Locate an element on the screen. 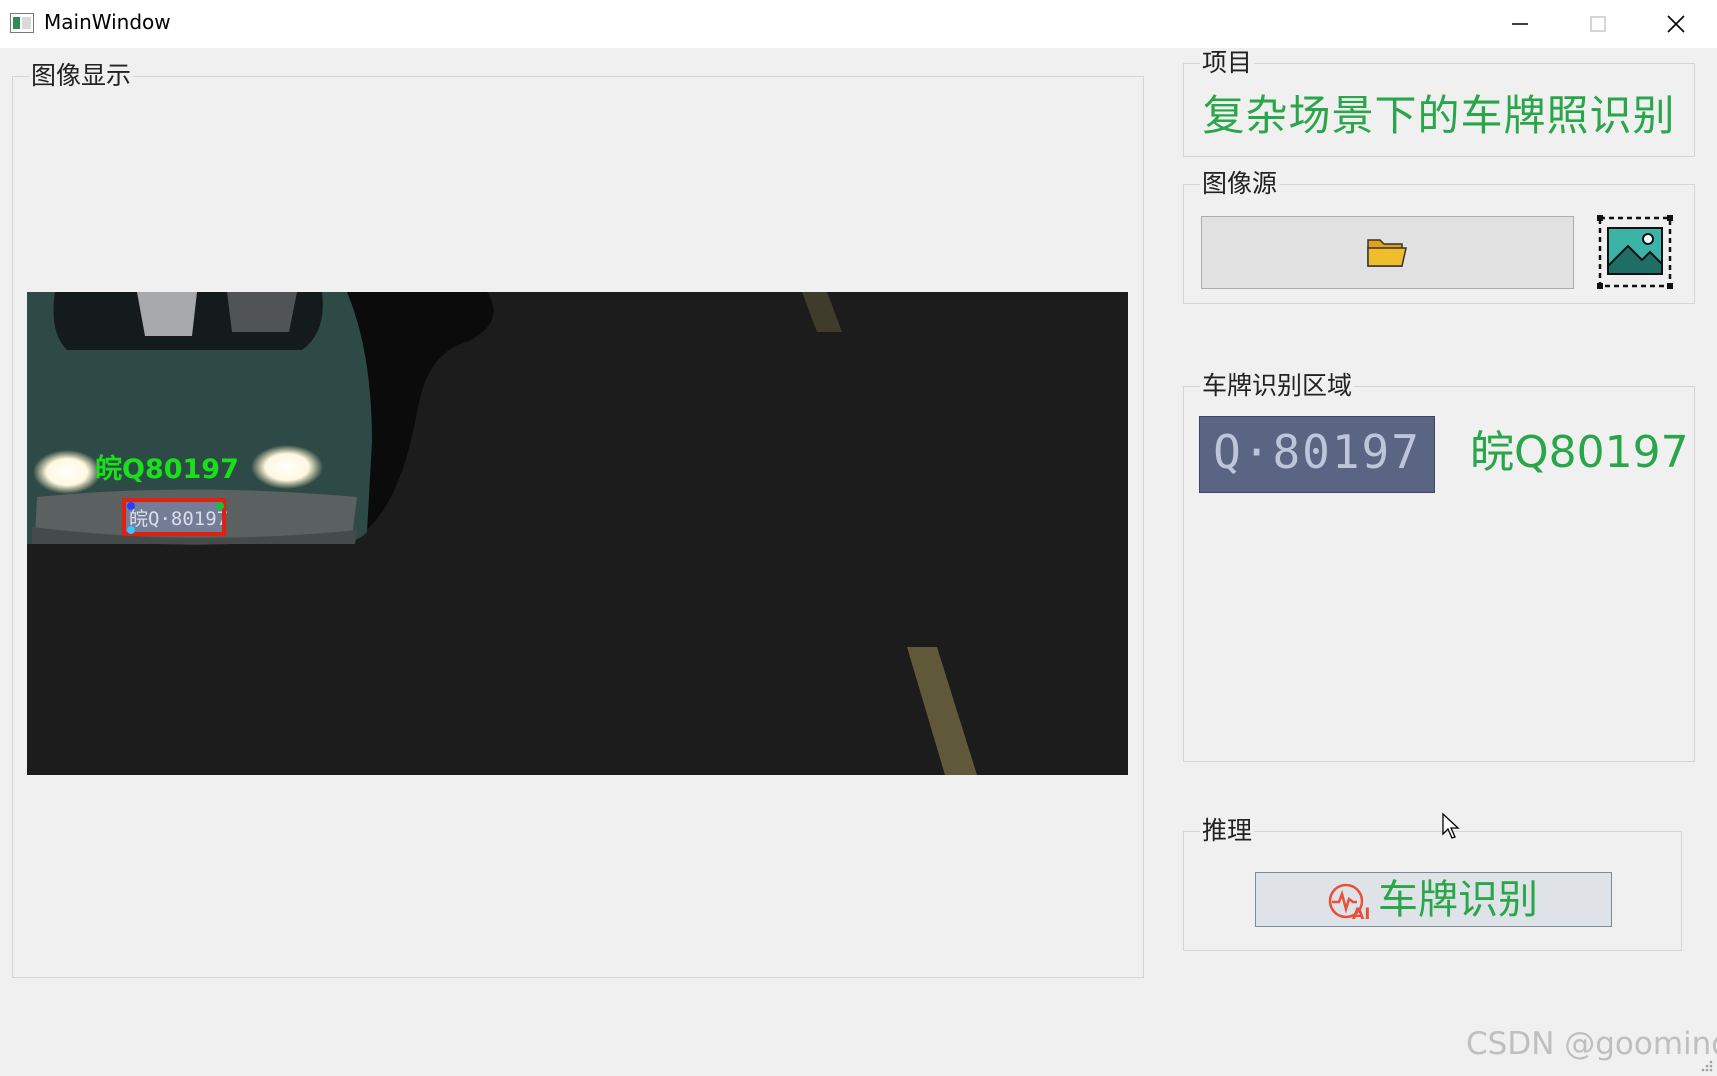  plate-crop-text: Q·80197 is located at coordinates (1317, 452).